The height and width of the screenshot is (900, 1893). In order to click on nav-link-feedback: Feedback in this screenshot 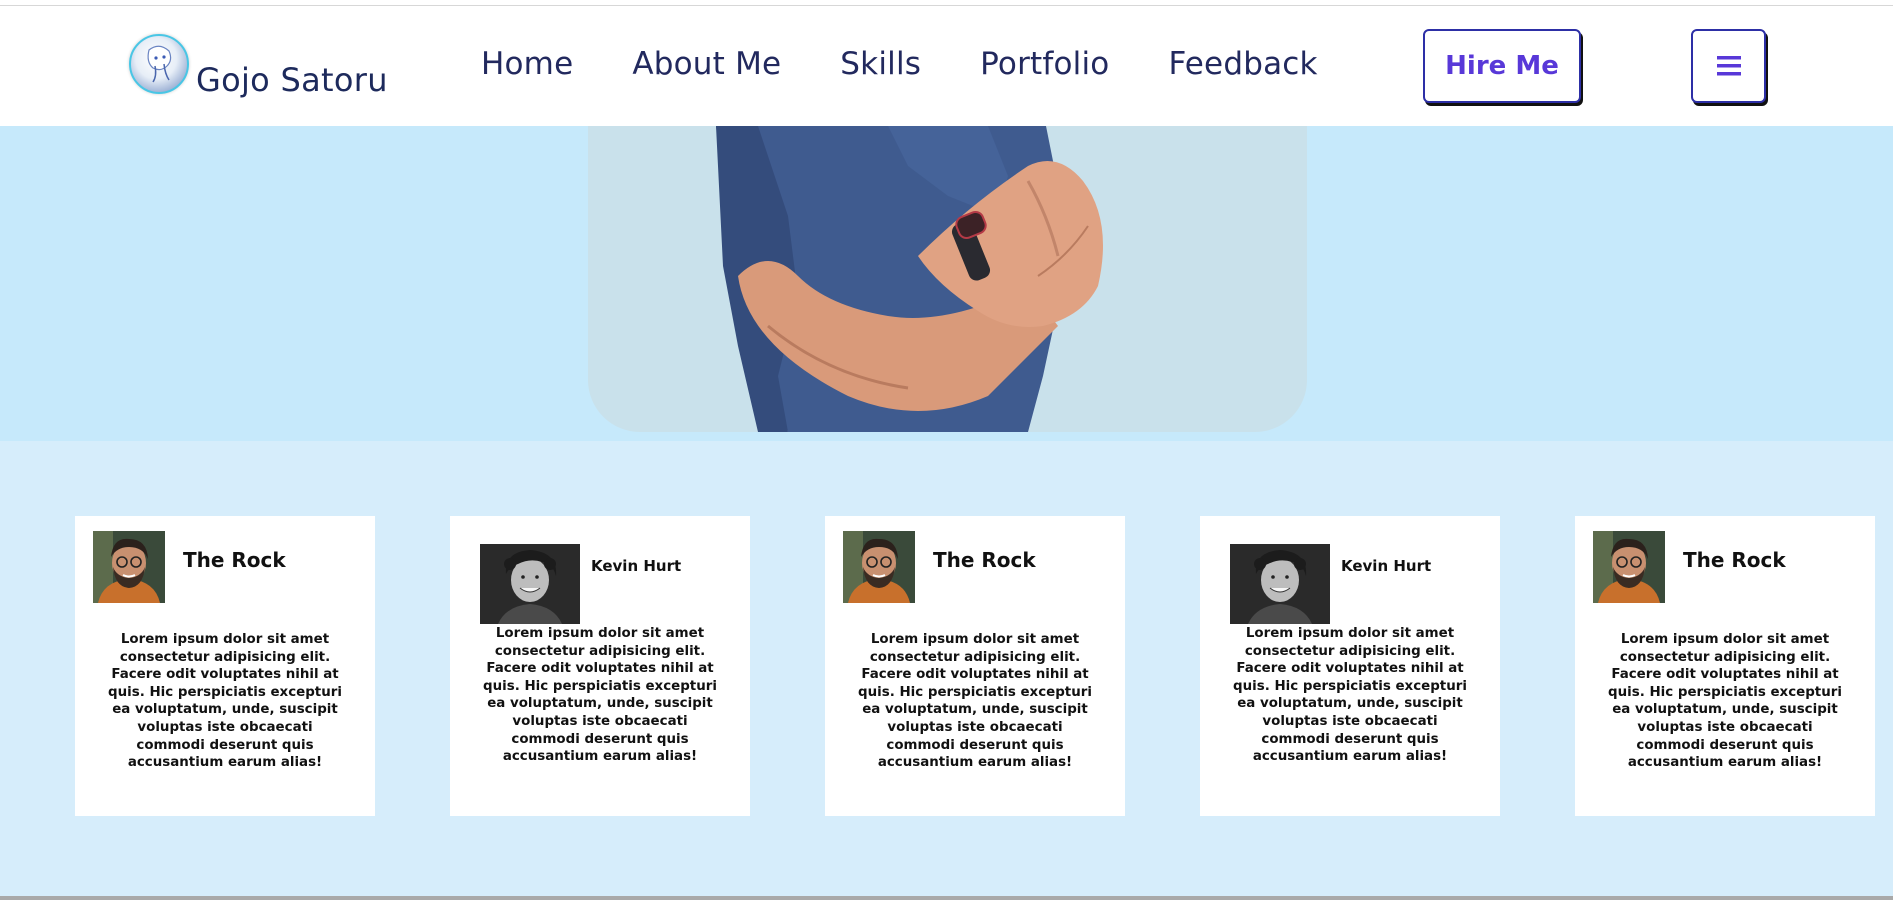, I will do `click(1242, 64)`.